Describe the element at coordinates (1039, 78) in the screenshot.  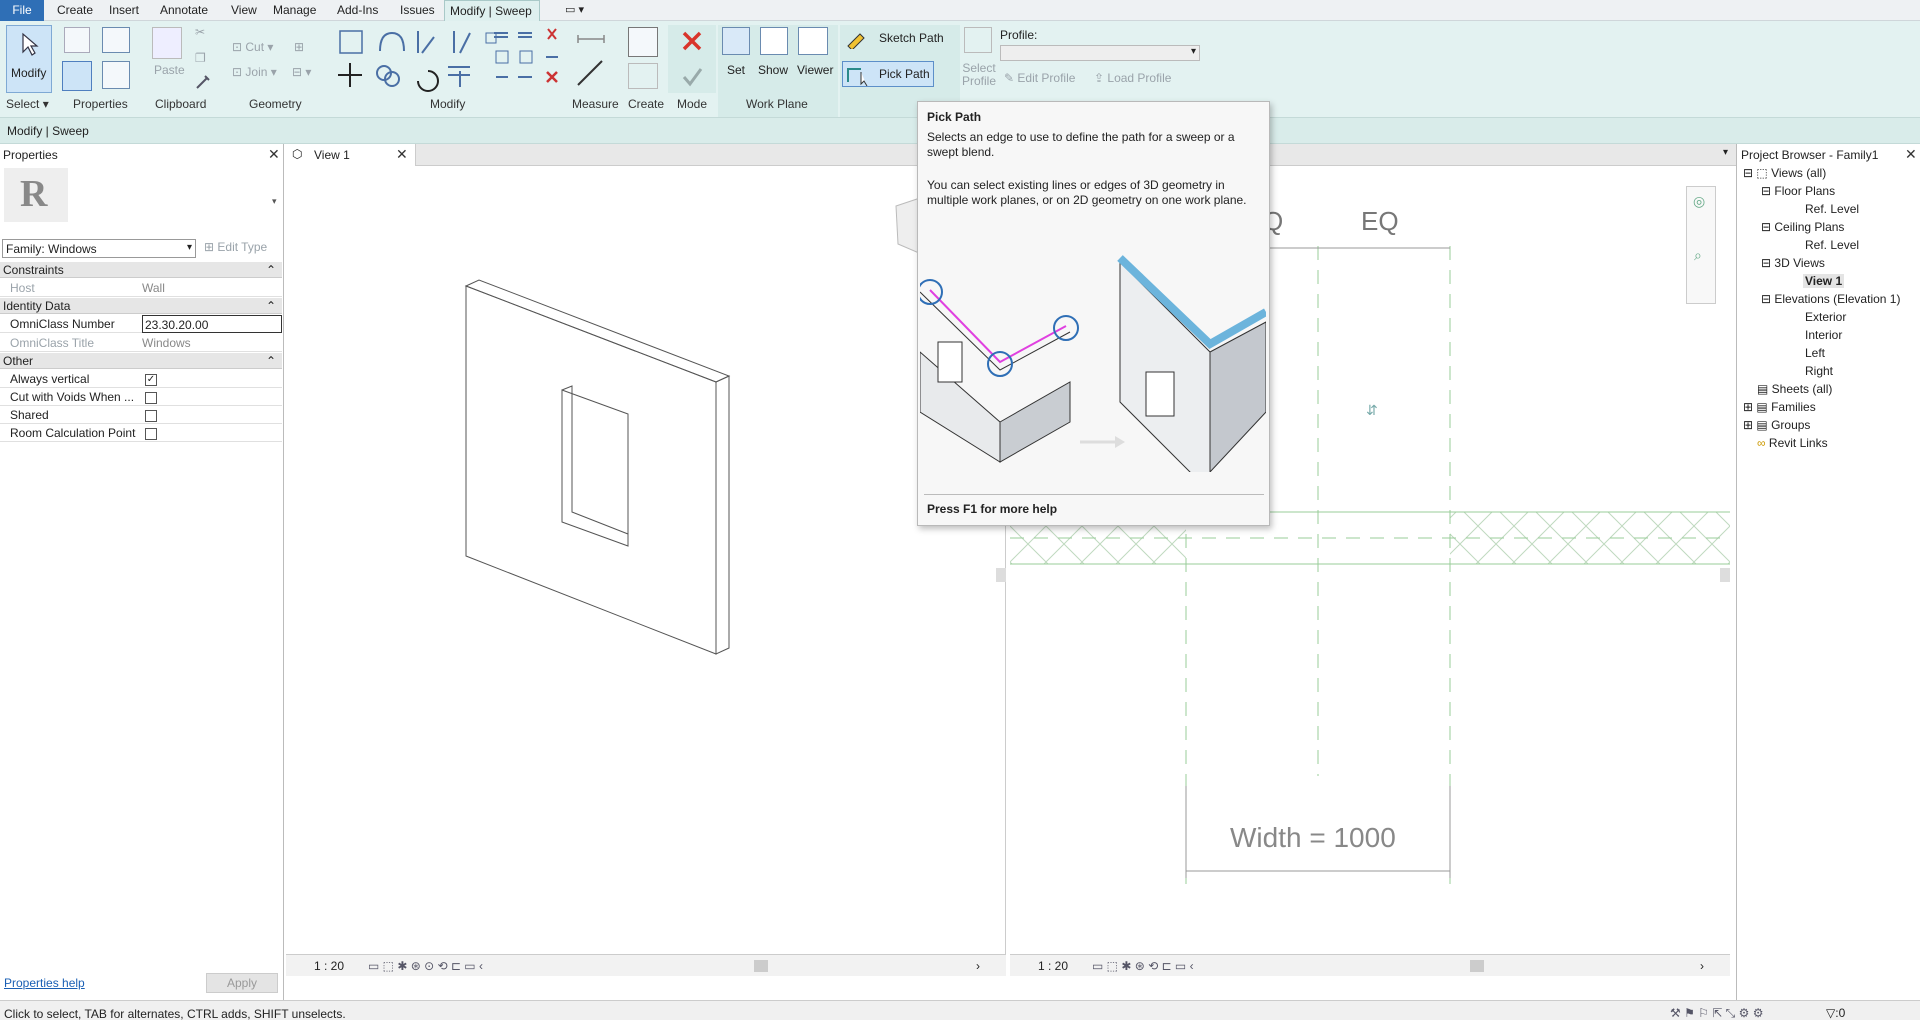
I see `edit-profile-button: ✎ Edit Profile` at that location.